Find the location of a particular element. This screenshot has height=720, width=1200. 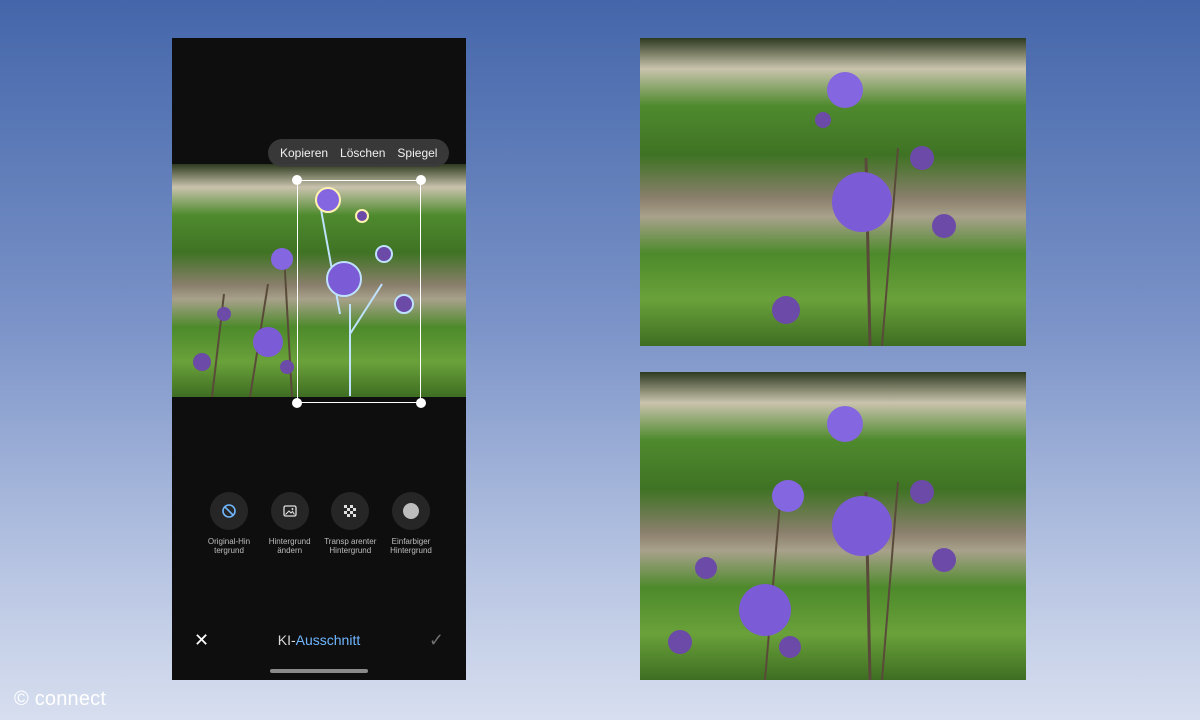

option-transparent-background: Transp arenter Hintergrund is located at coordinates (350, 523).